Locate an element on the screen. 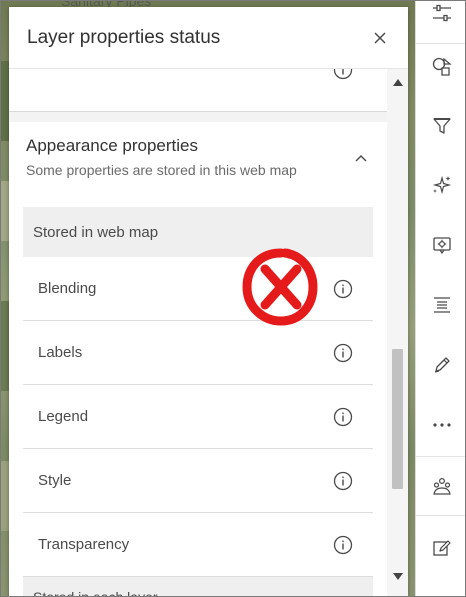  property-label: Blending is located at coordinates (67, 288).